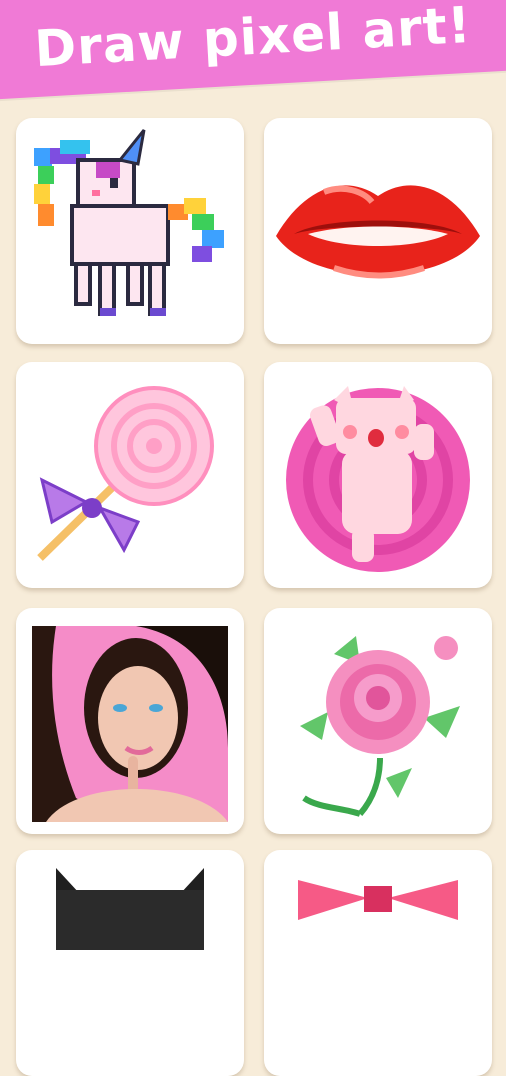 This screenshot has height=1076, width=506. I want to click on cat-icon, so click(130, 909).